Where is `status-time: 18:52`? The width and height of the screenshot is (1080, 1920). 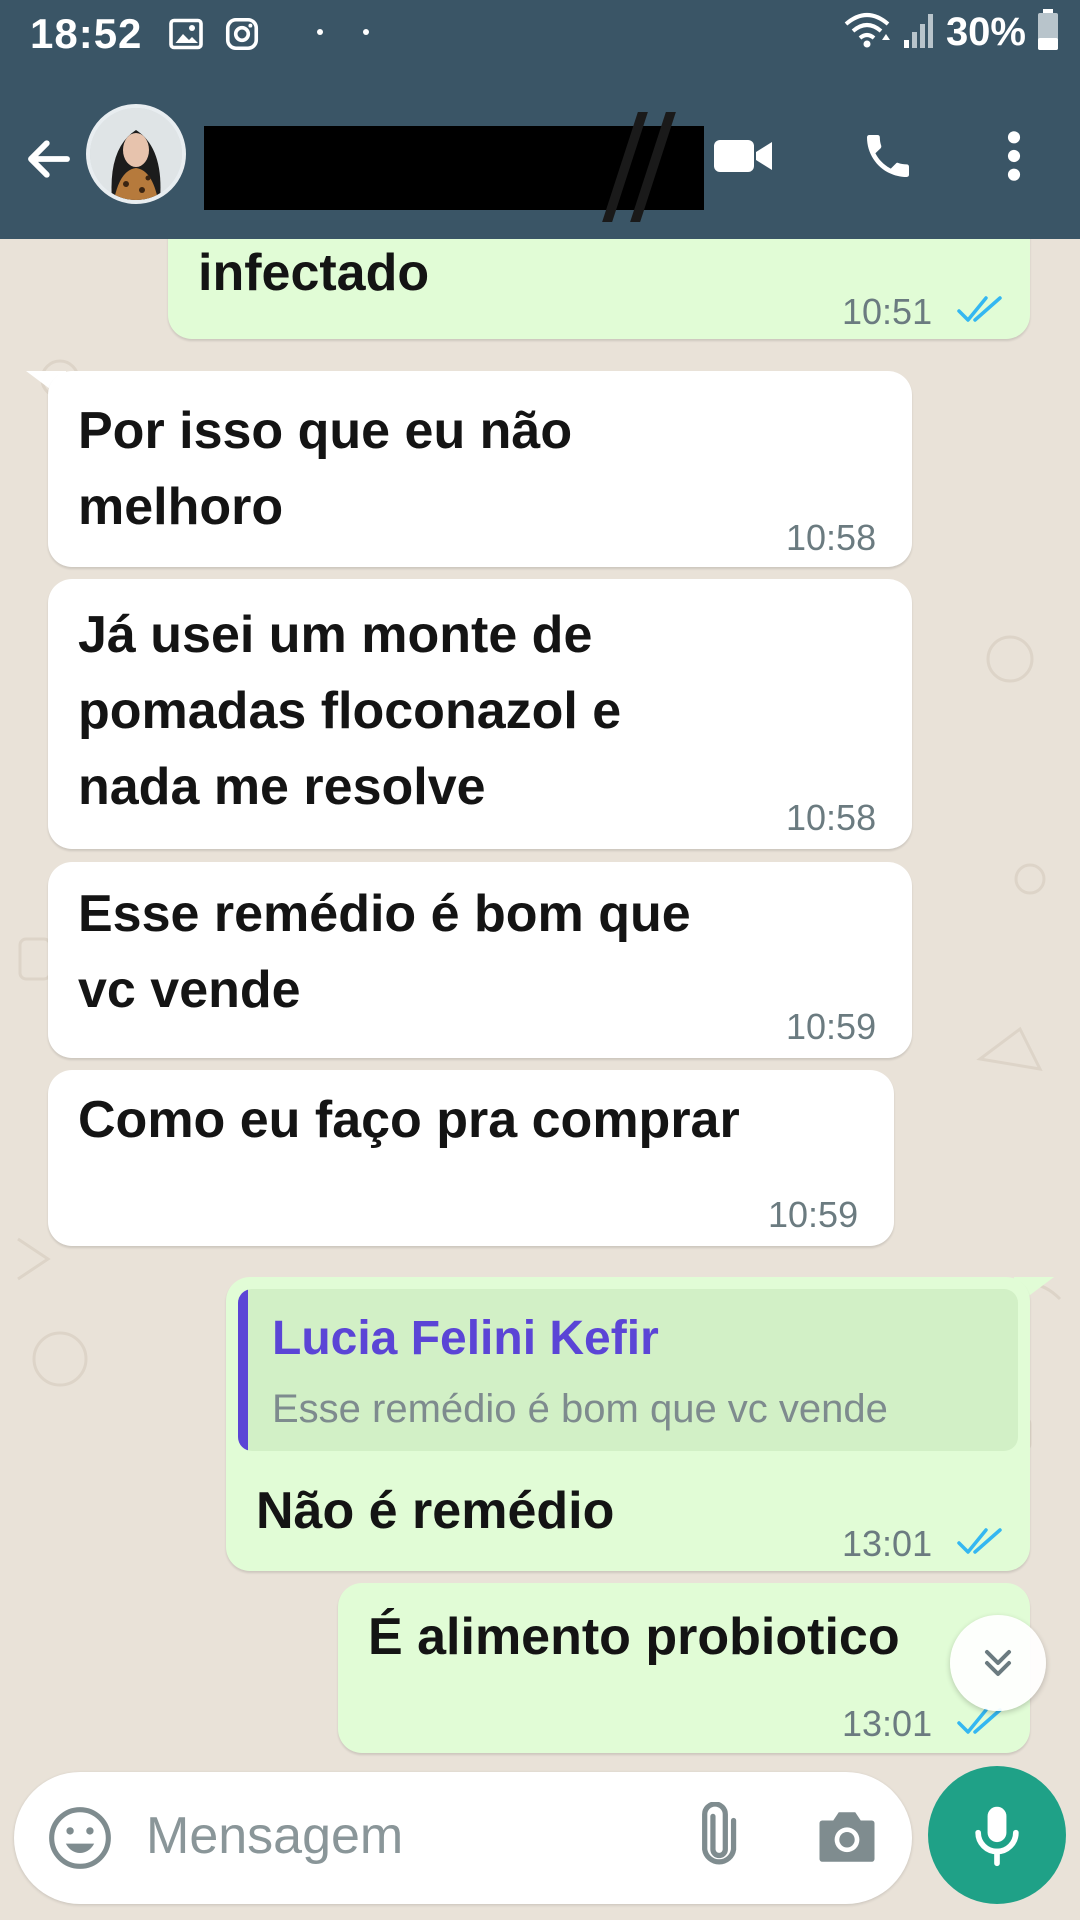
status-time: 18:52 is located at coordinates (86, 33).